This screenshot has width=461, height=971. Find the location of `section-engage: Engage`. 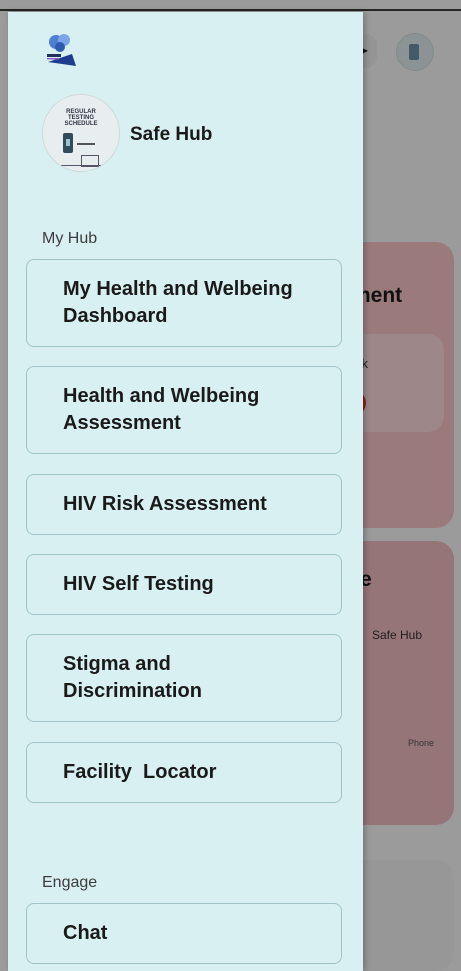

section-engage: Engage is located at coordinates (70, 882).